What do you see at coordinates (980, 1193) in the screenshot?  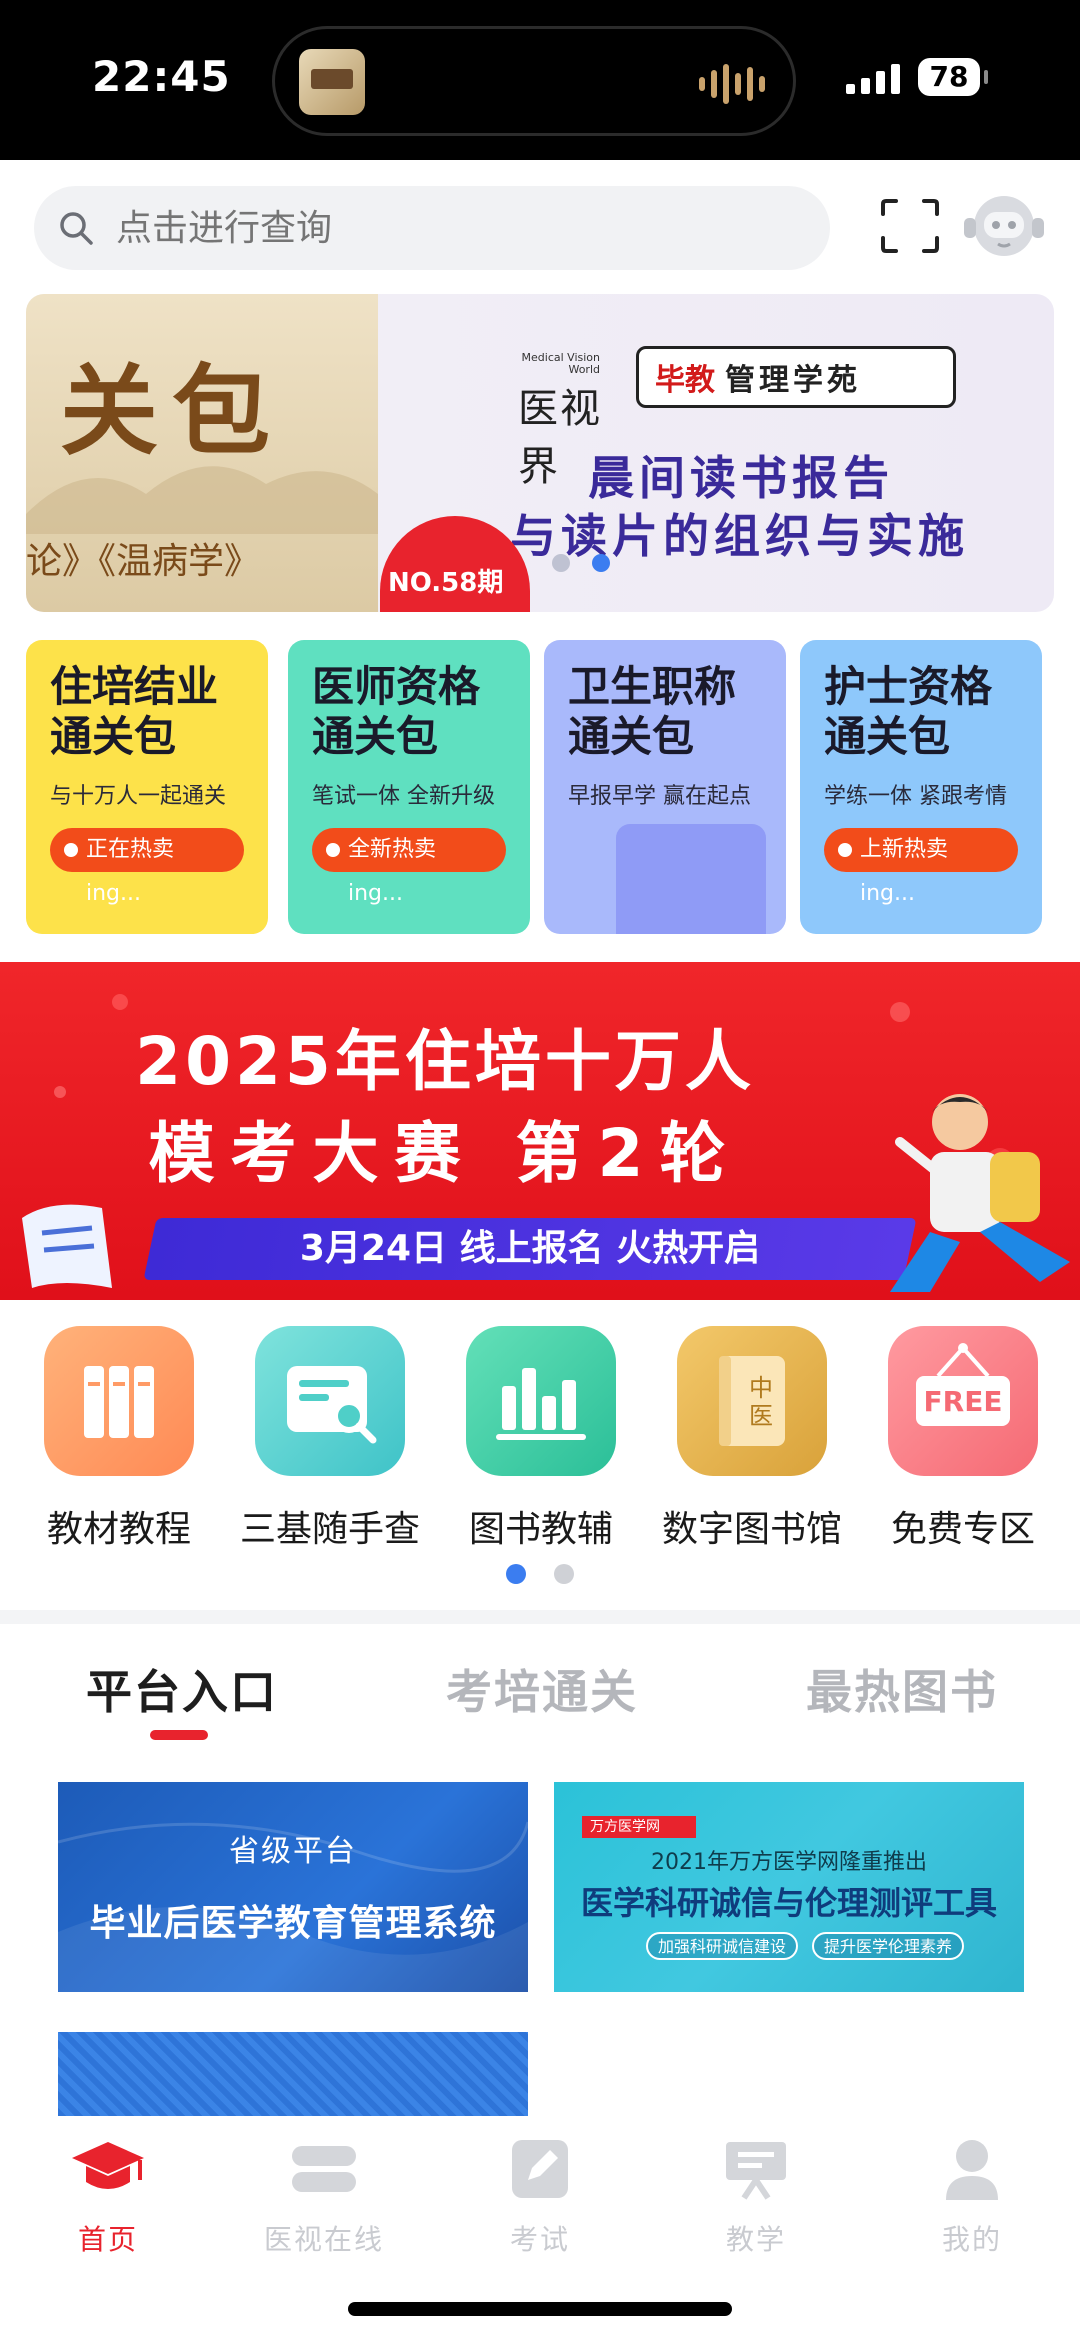 I see `runner-illustration` at bounding box center [980, 1193].